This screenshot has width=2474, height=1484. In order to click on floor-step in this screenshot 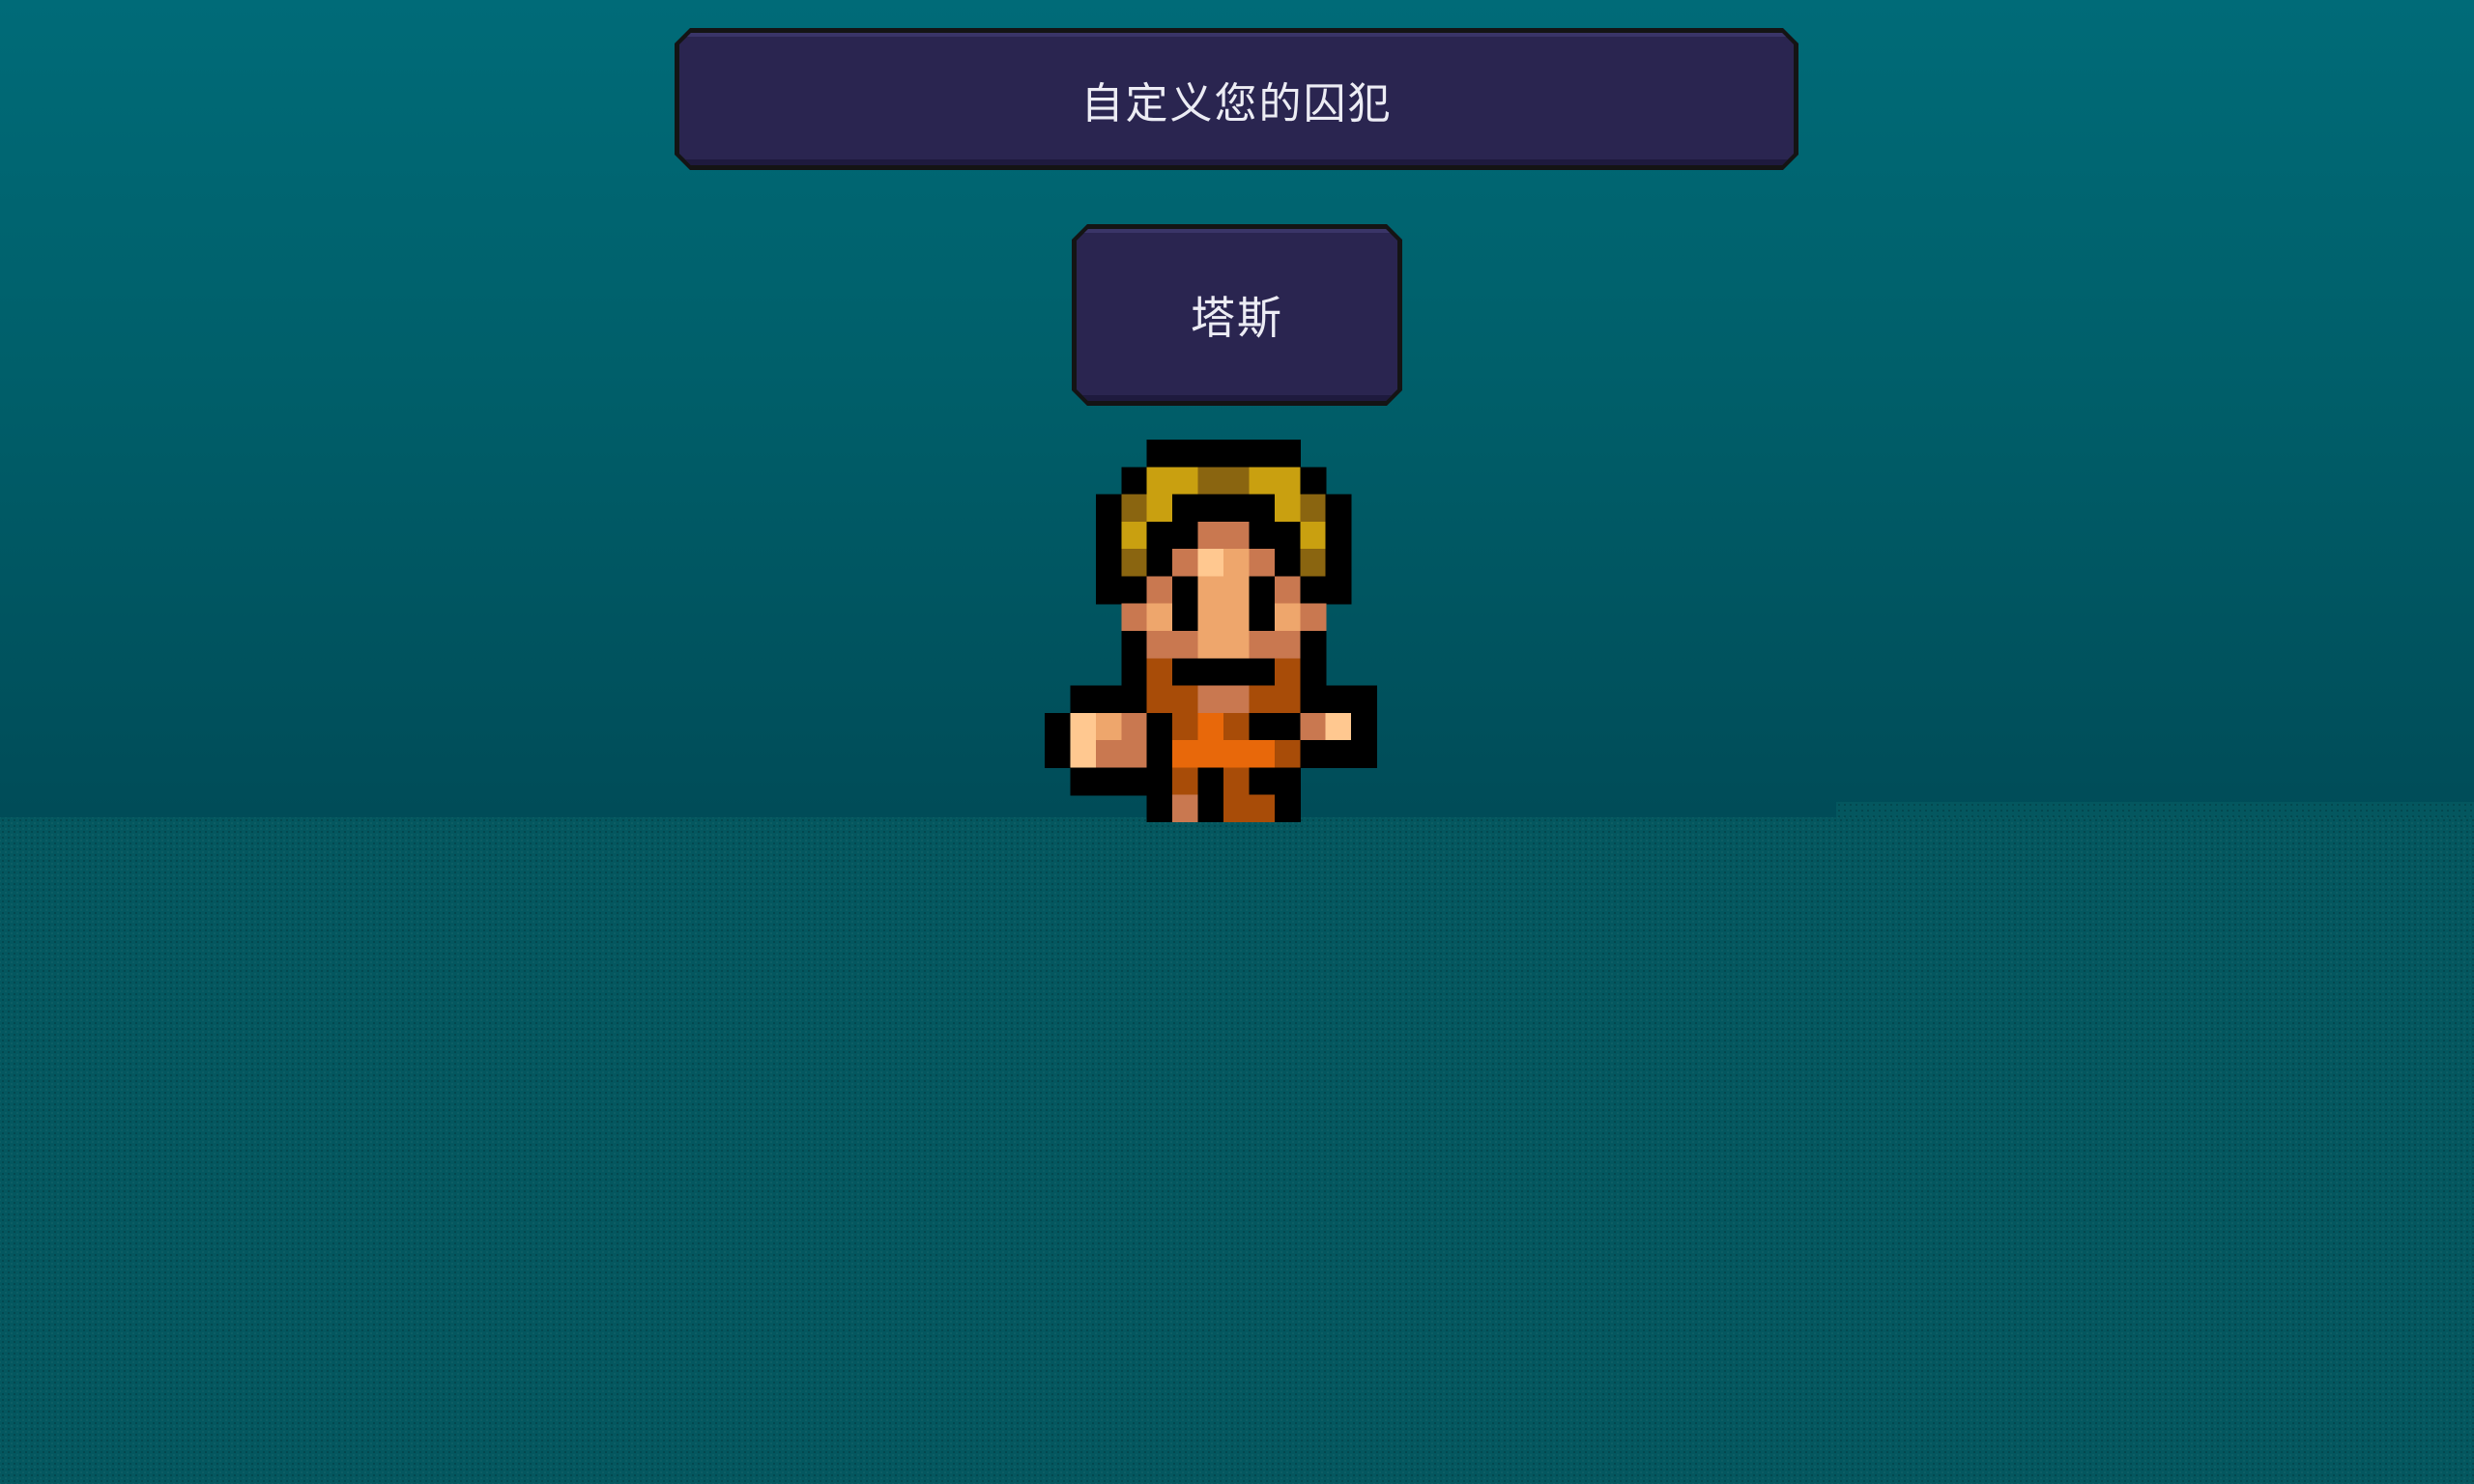, I will do `click(2155, 809)`.